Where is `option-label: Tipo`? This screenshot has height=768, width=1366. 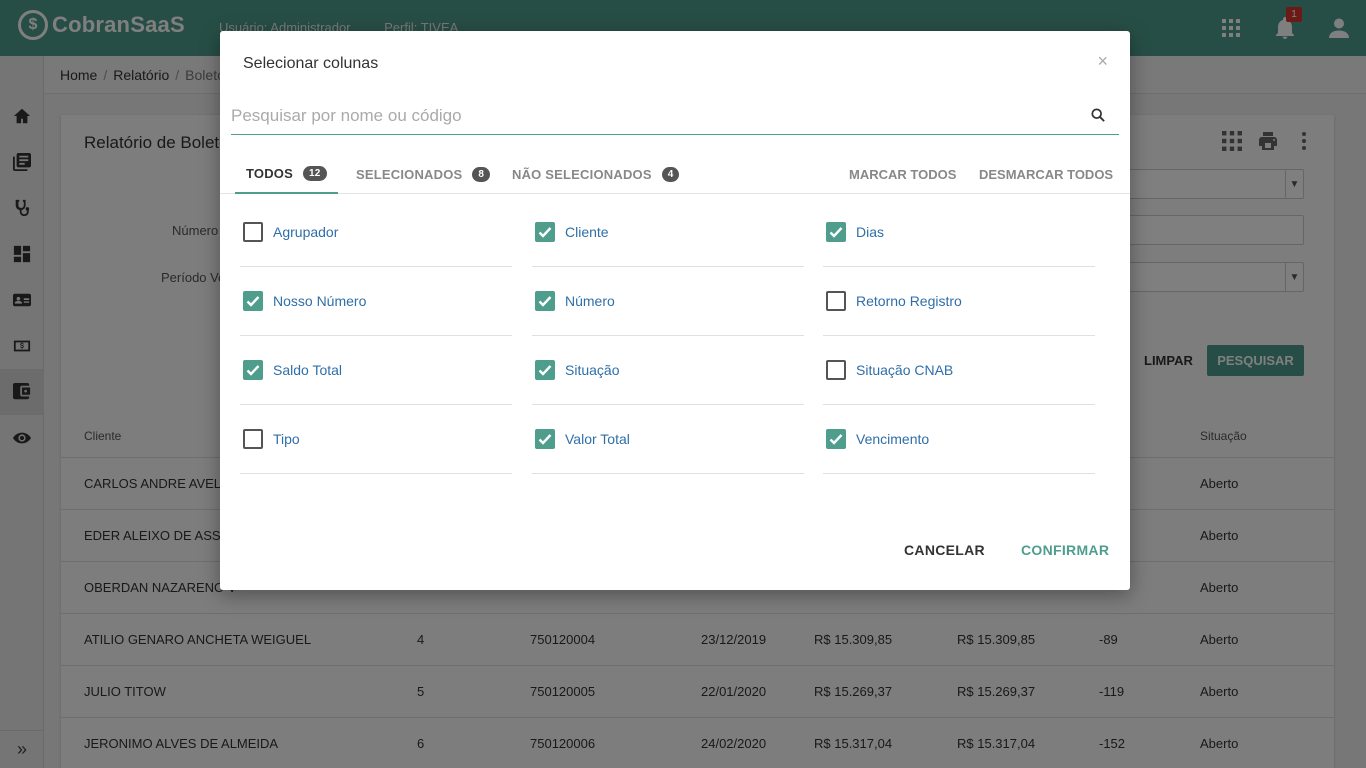
option-label: Tipo is located at coordinates (286, 439).